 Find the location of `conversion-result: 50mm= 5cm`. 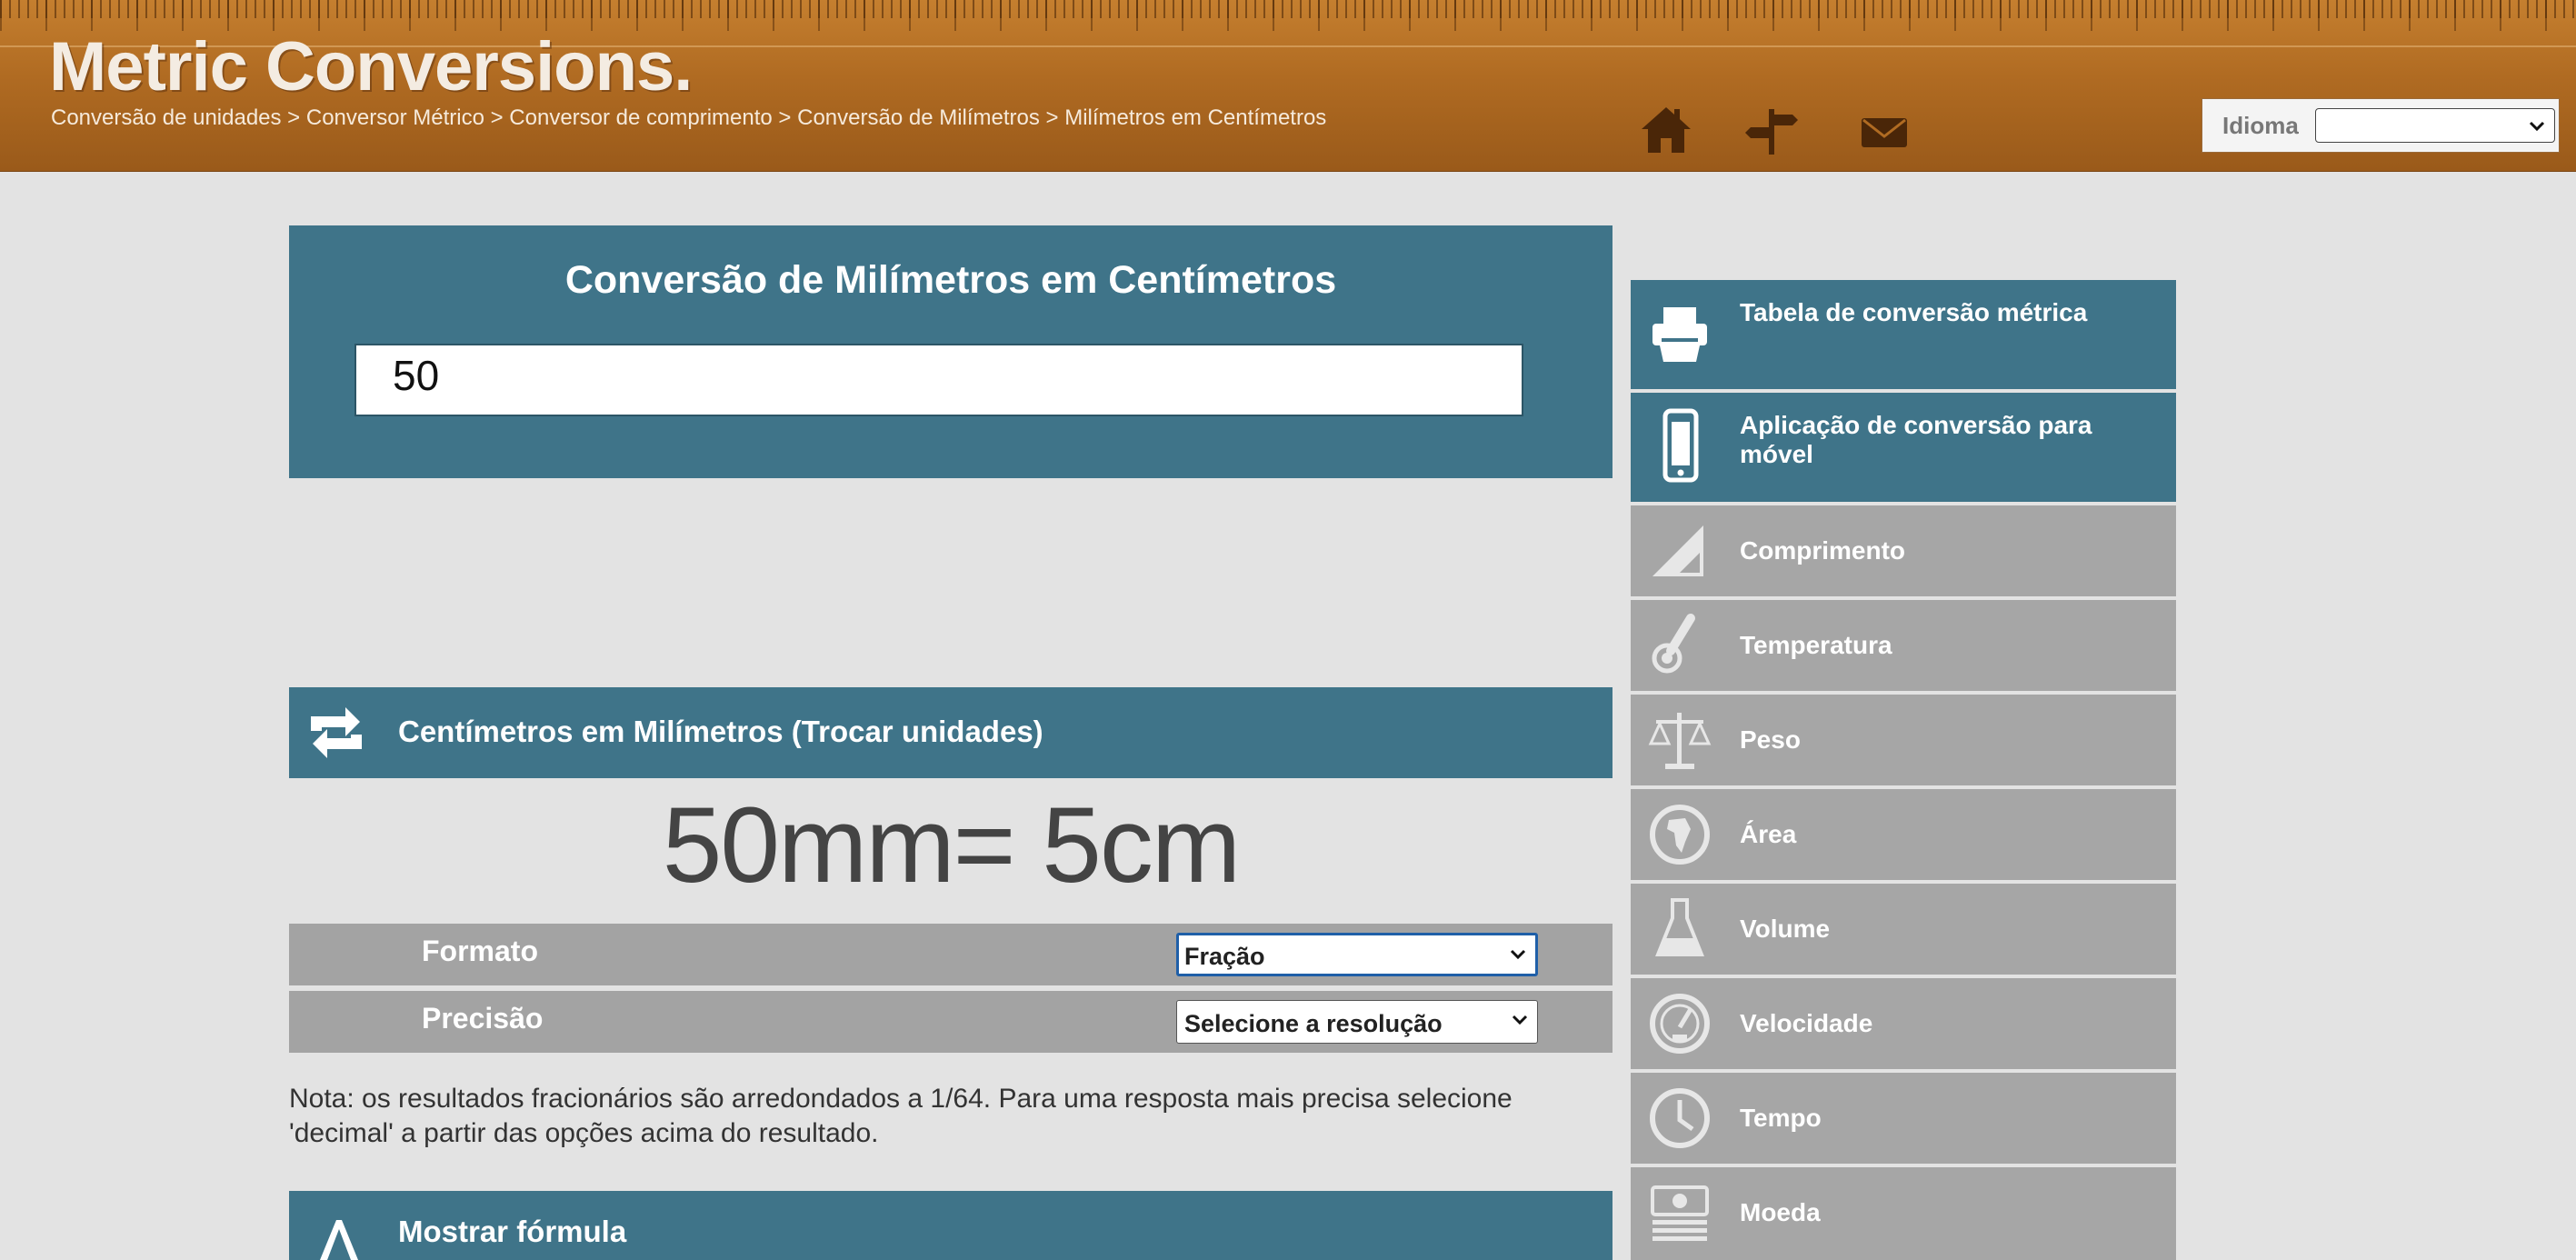

conversion-result: 50mm= 5cm is located at coordinates (951, 845).